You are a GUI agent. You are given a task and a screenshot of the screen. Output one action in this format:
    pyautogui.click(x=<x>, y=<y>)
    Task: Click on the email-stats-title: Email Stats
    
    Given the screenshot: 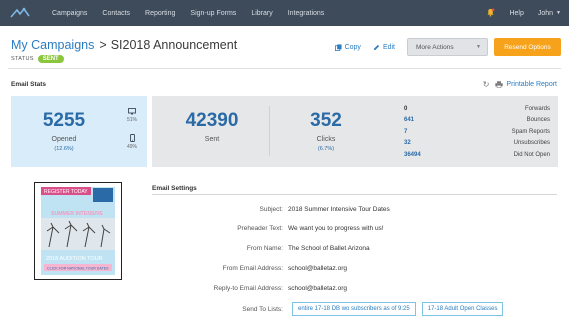 What is the action you would take?
    pyautogui.click(x=29, y=84)
    